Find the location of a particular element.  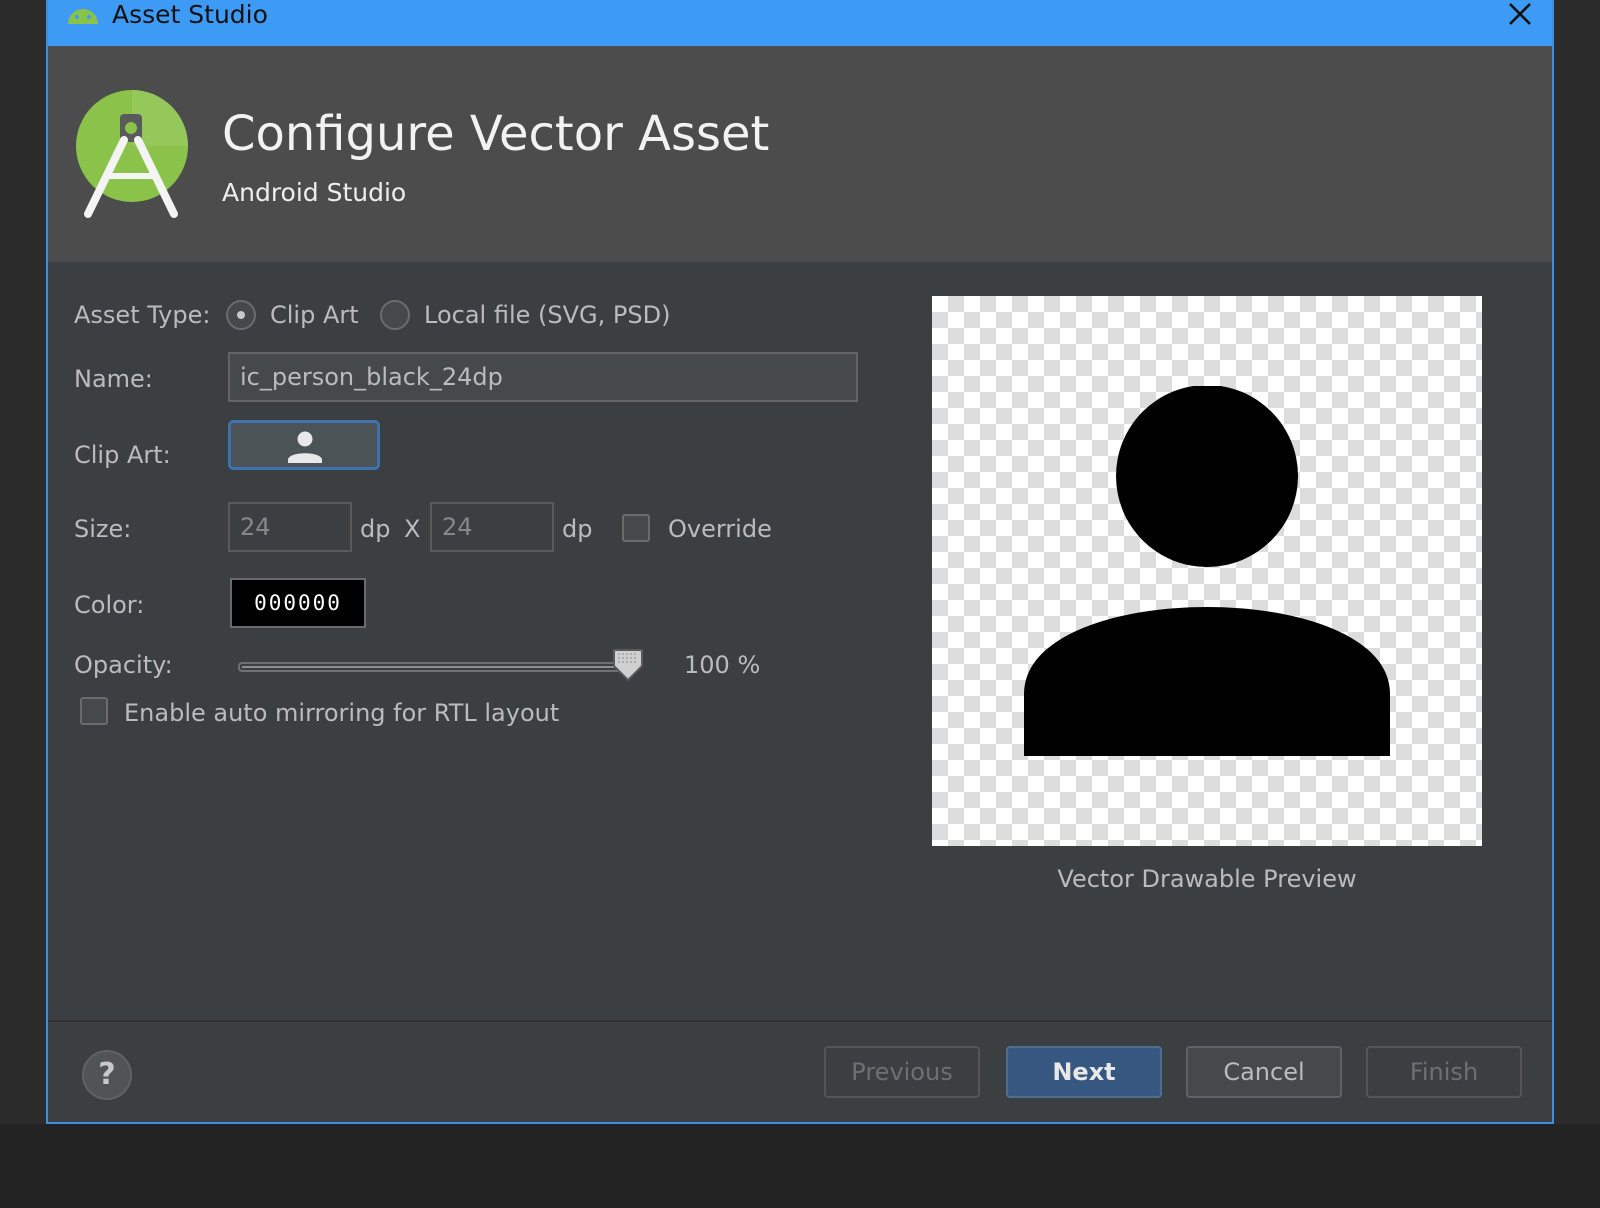

clip-art-button is located at coordinates (304, 445).